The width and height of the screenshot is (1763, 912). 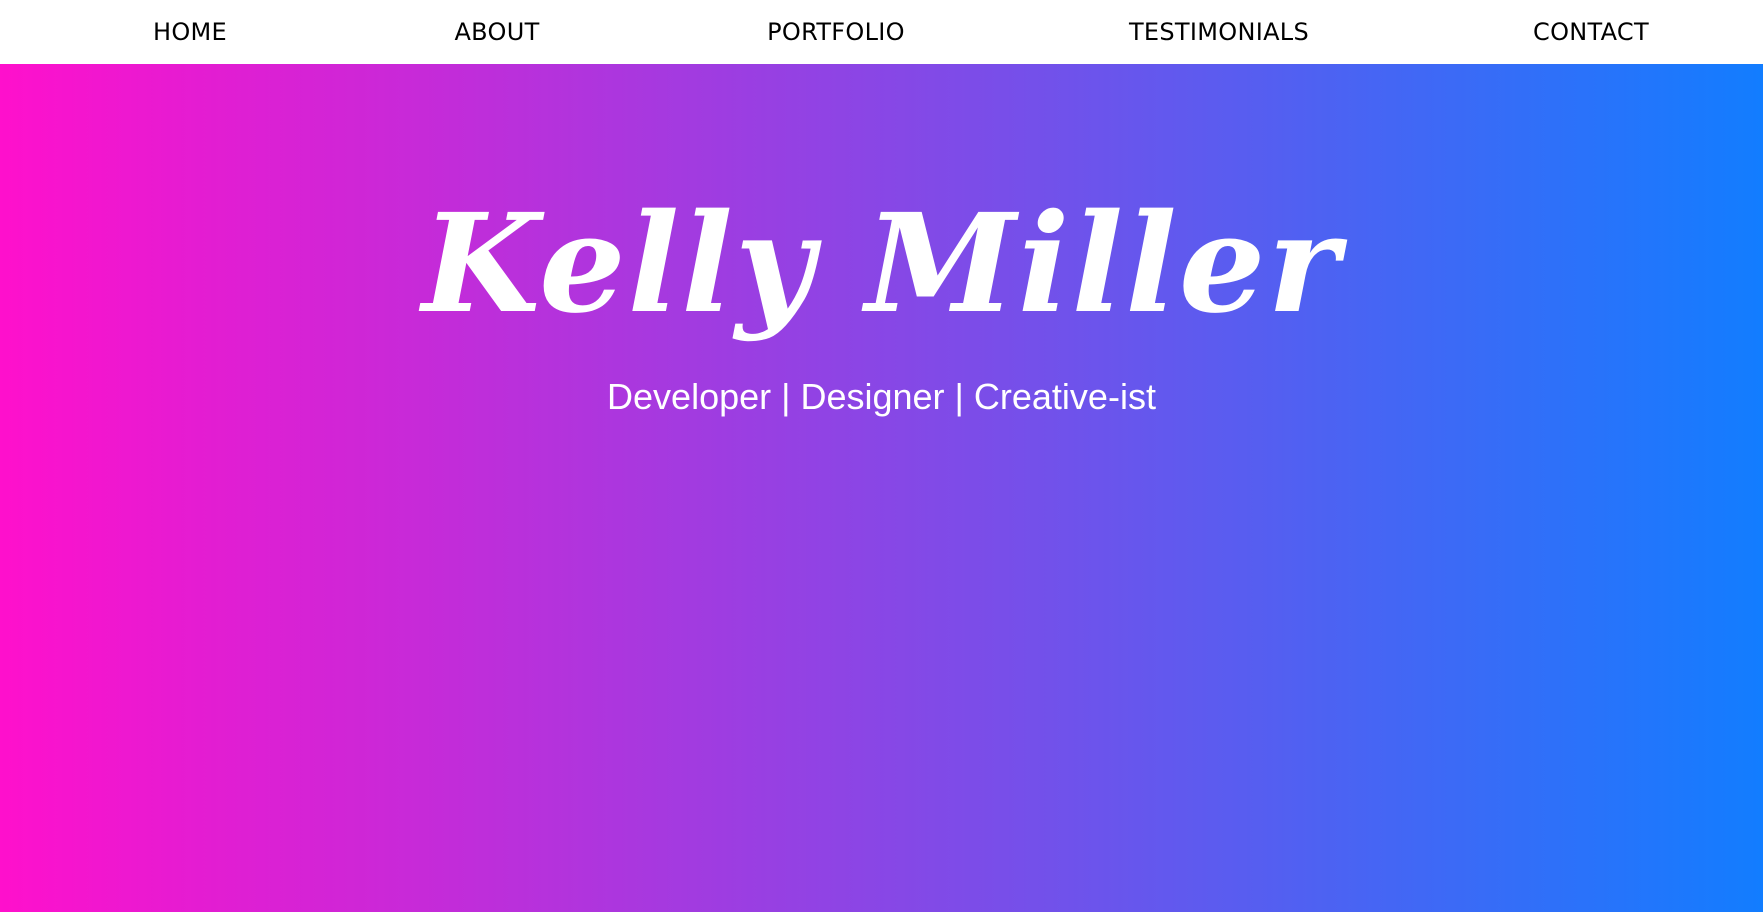 I want to click on hero-name-heading: Kelly Miller, so click(x=881, y=264).